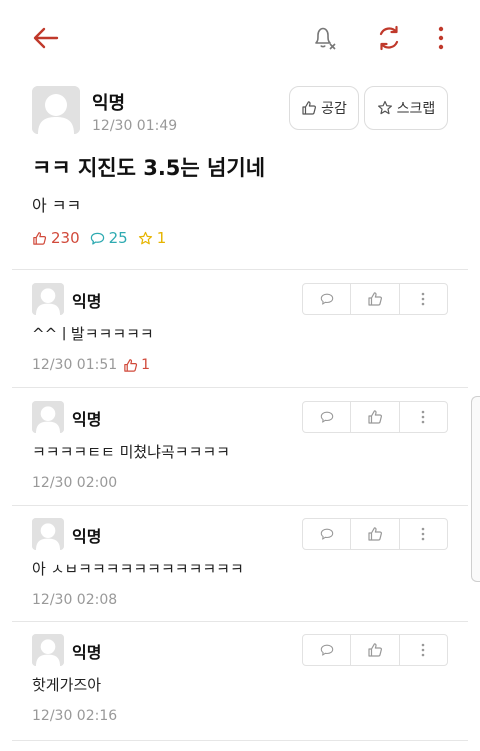 This screenshot has height=751, width=480. I want to click on scrap-count: 1, so click(152, 238).